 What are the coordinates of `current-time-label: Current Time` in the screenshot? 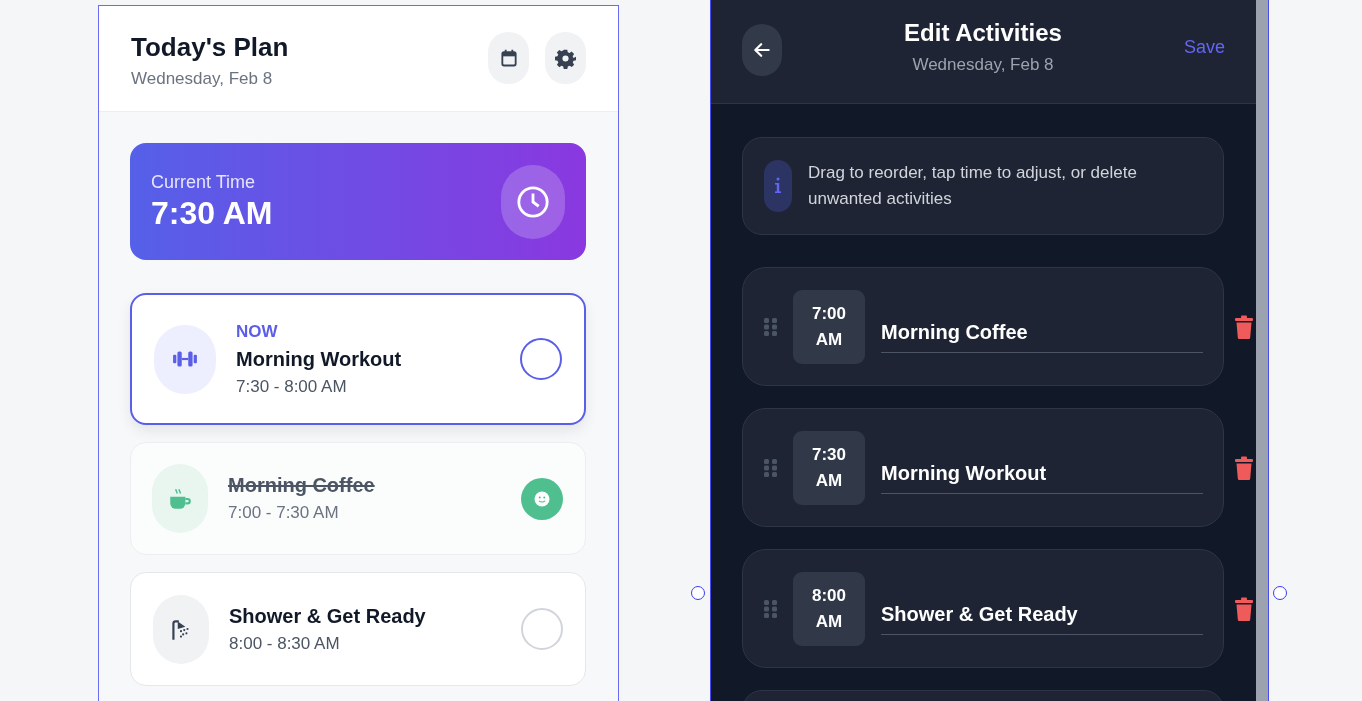 It's located at (204, 182).